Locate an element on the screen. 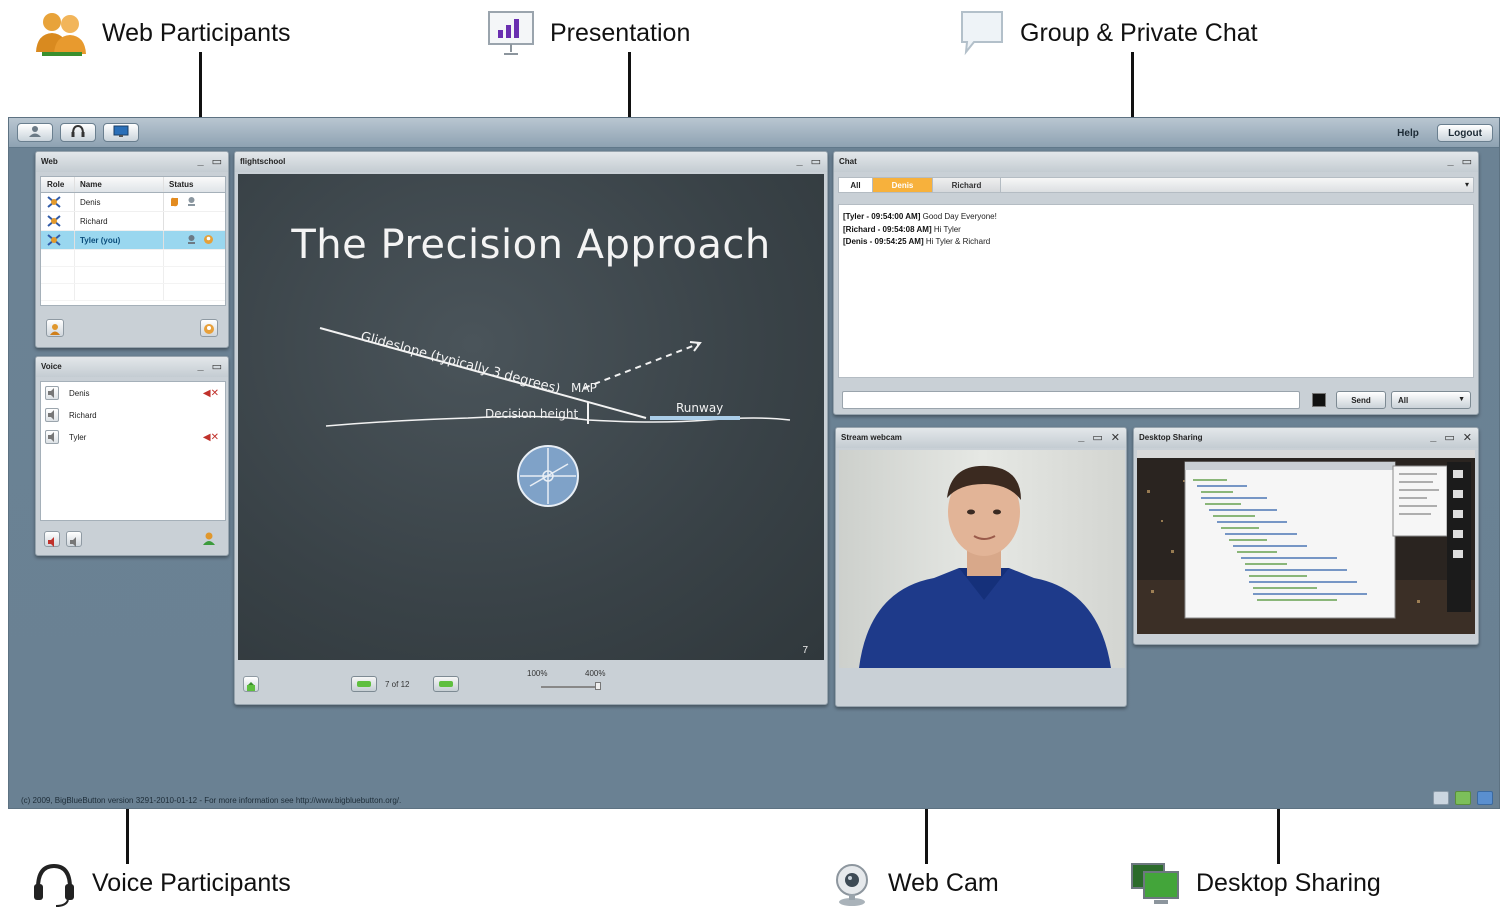 The width and height of the screenshot is (1502, 908). zoom-min-label: 100% is located at coordinates (537, 673).